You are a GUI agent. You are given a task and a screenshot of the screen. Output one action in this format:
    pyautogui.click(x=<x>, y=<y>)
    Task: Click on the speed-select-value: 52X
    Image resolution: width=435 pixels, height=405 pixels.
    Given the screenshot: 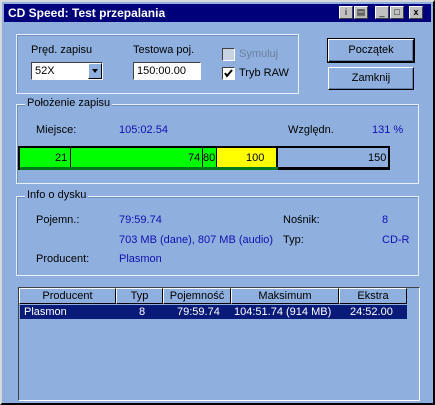 What is the action you would take?
    pyautogui.click(x=45, y=71)
    